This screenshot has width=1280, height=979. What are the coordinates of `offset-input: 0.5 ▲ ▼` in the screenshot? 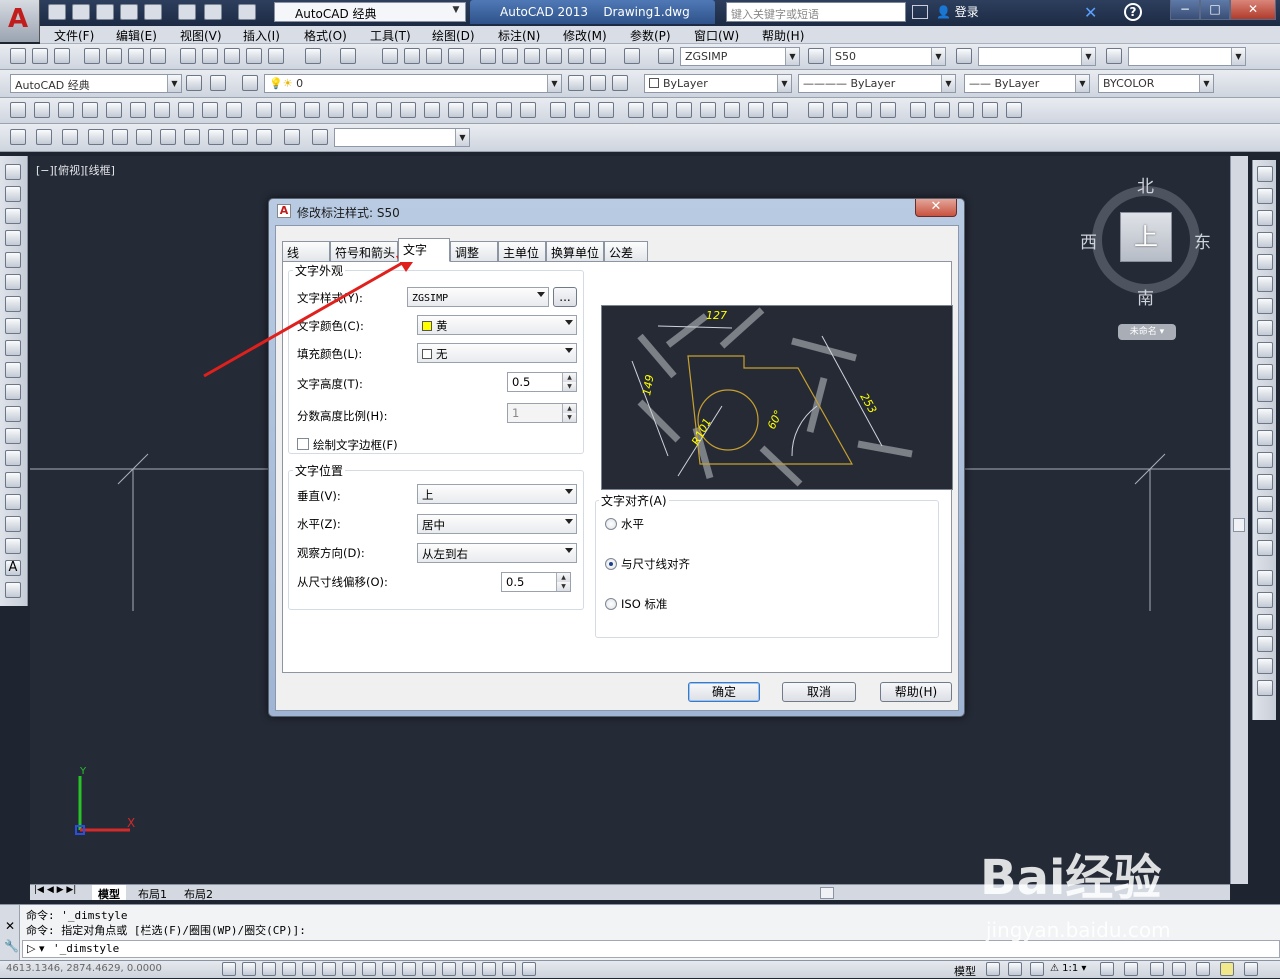 It's located at (536, 582).